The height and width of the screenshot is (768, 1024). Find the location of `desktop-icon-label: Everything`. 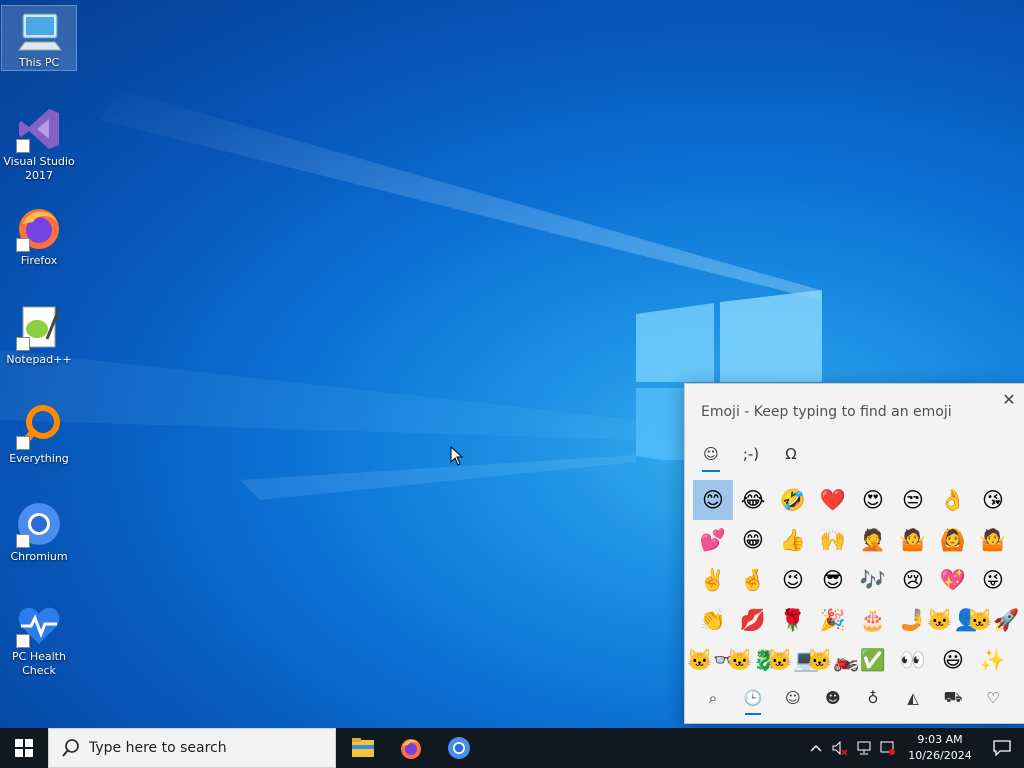

desktop-icon-label: Everything is located at coordinates (39, 458).